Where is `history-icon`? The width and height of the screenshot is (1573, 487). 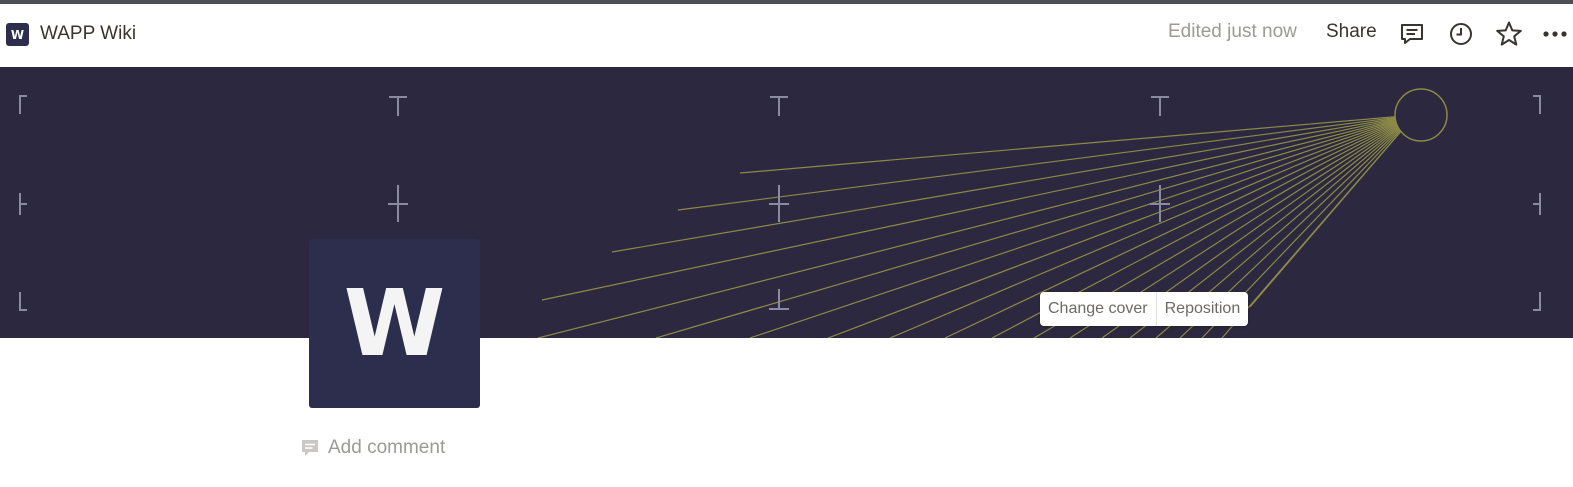
history-icon is located at coordinates (1461, 34).